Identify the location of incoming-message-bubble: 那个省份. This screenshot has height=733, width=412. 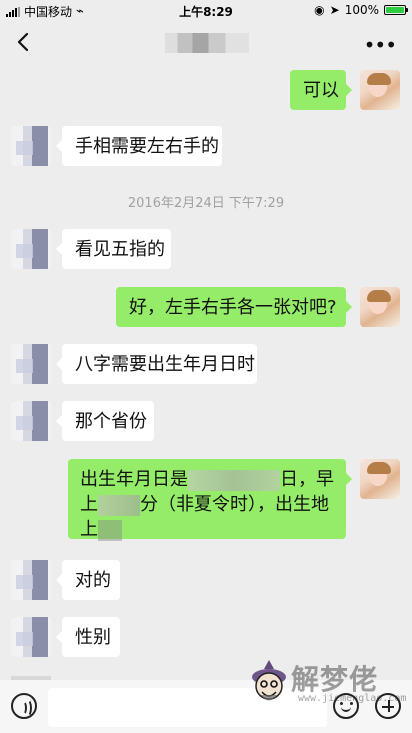
(105, 421).